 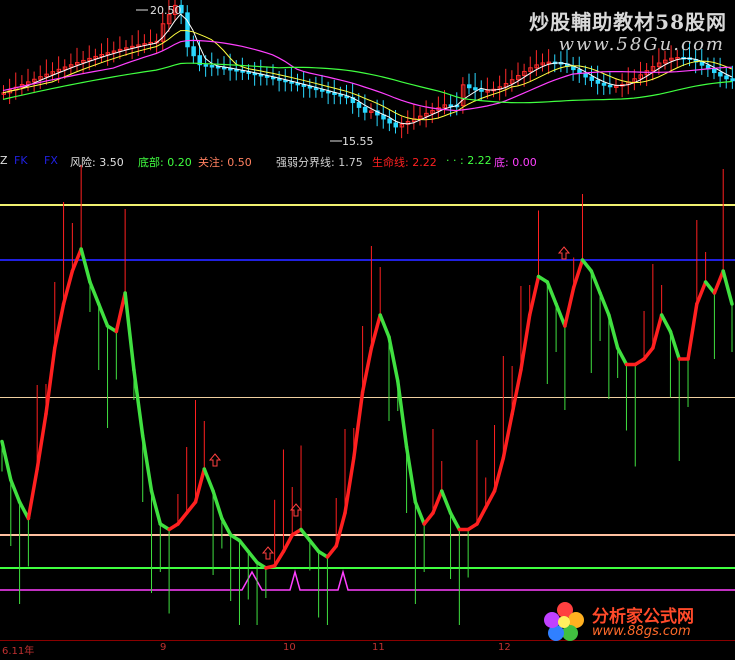 I want to click on axis-label: 11, so click(x=378, y=647).